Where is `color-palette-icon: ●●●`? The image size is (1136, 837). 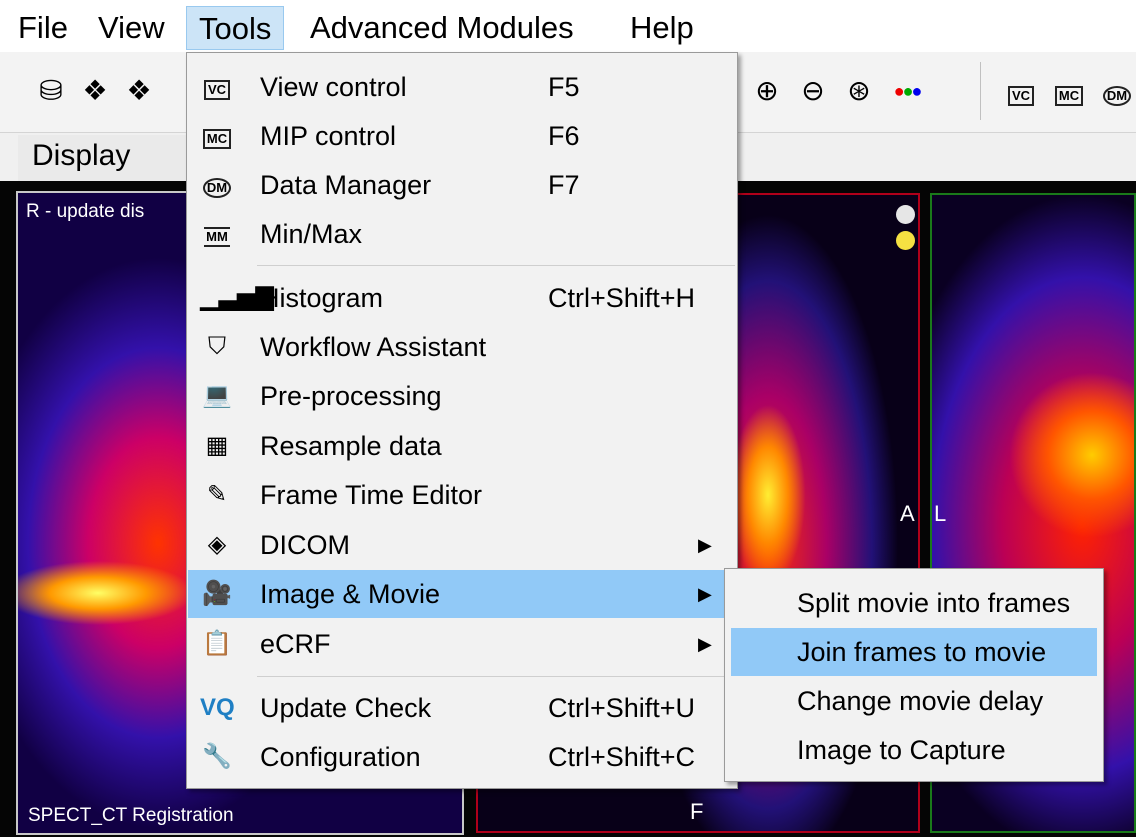
color-palette-icon: ●●● is located at coordinates (907, 91).